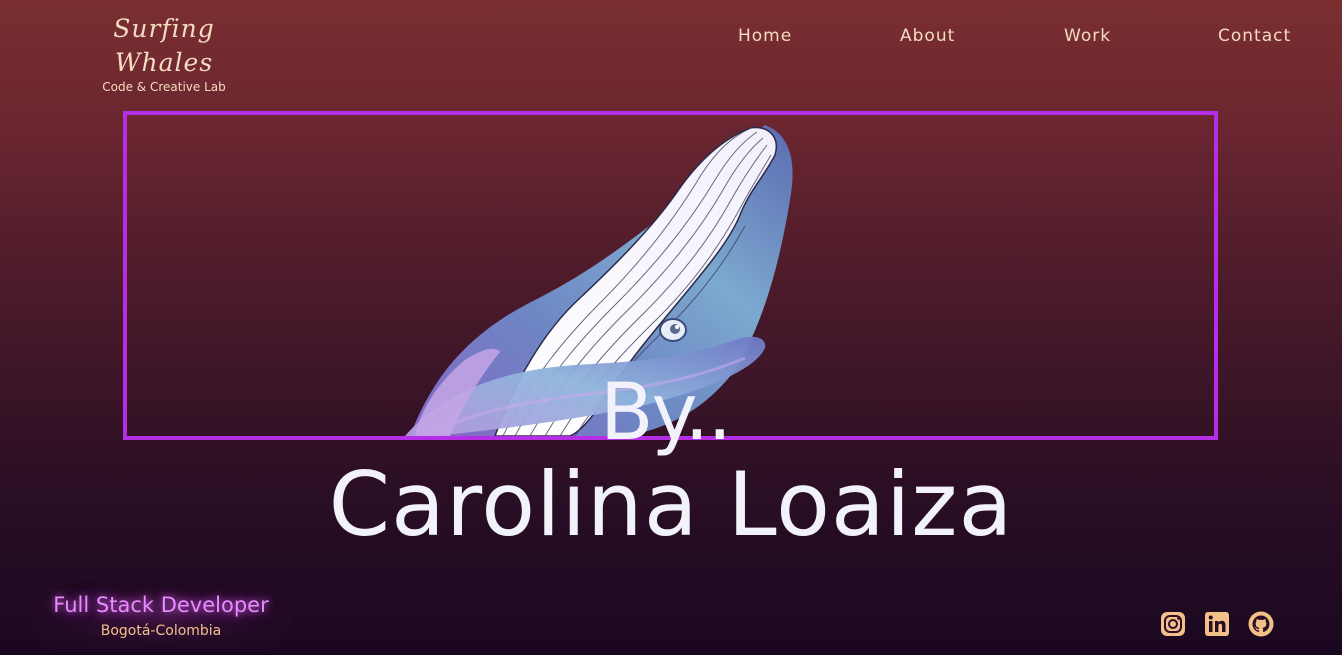 This screenshot has width=1342, height=655. What do you see at coordinates (666, 413) in the screenshot?
I see `hero-by-text: By..` at bounding box center [666, 413].